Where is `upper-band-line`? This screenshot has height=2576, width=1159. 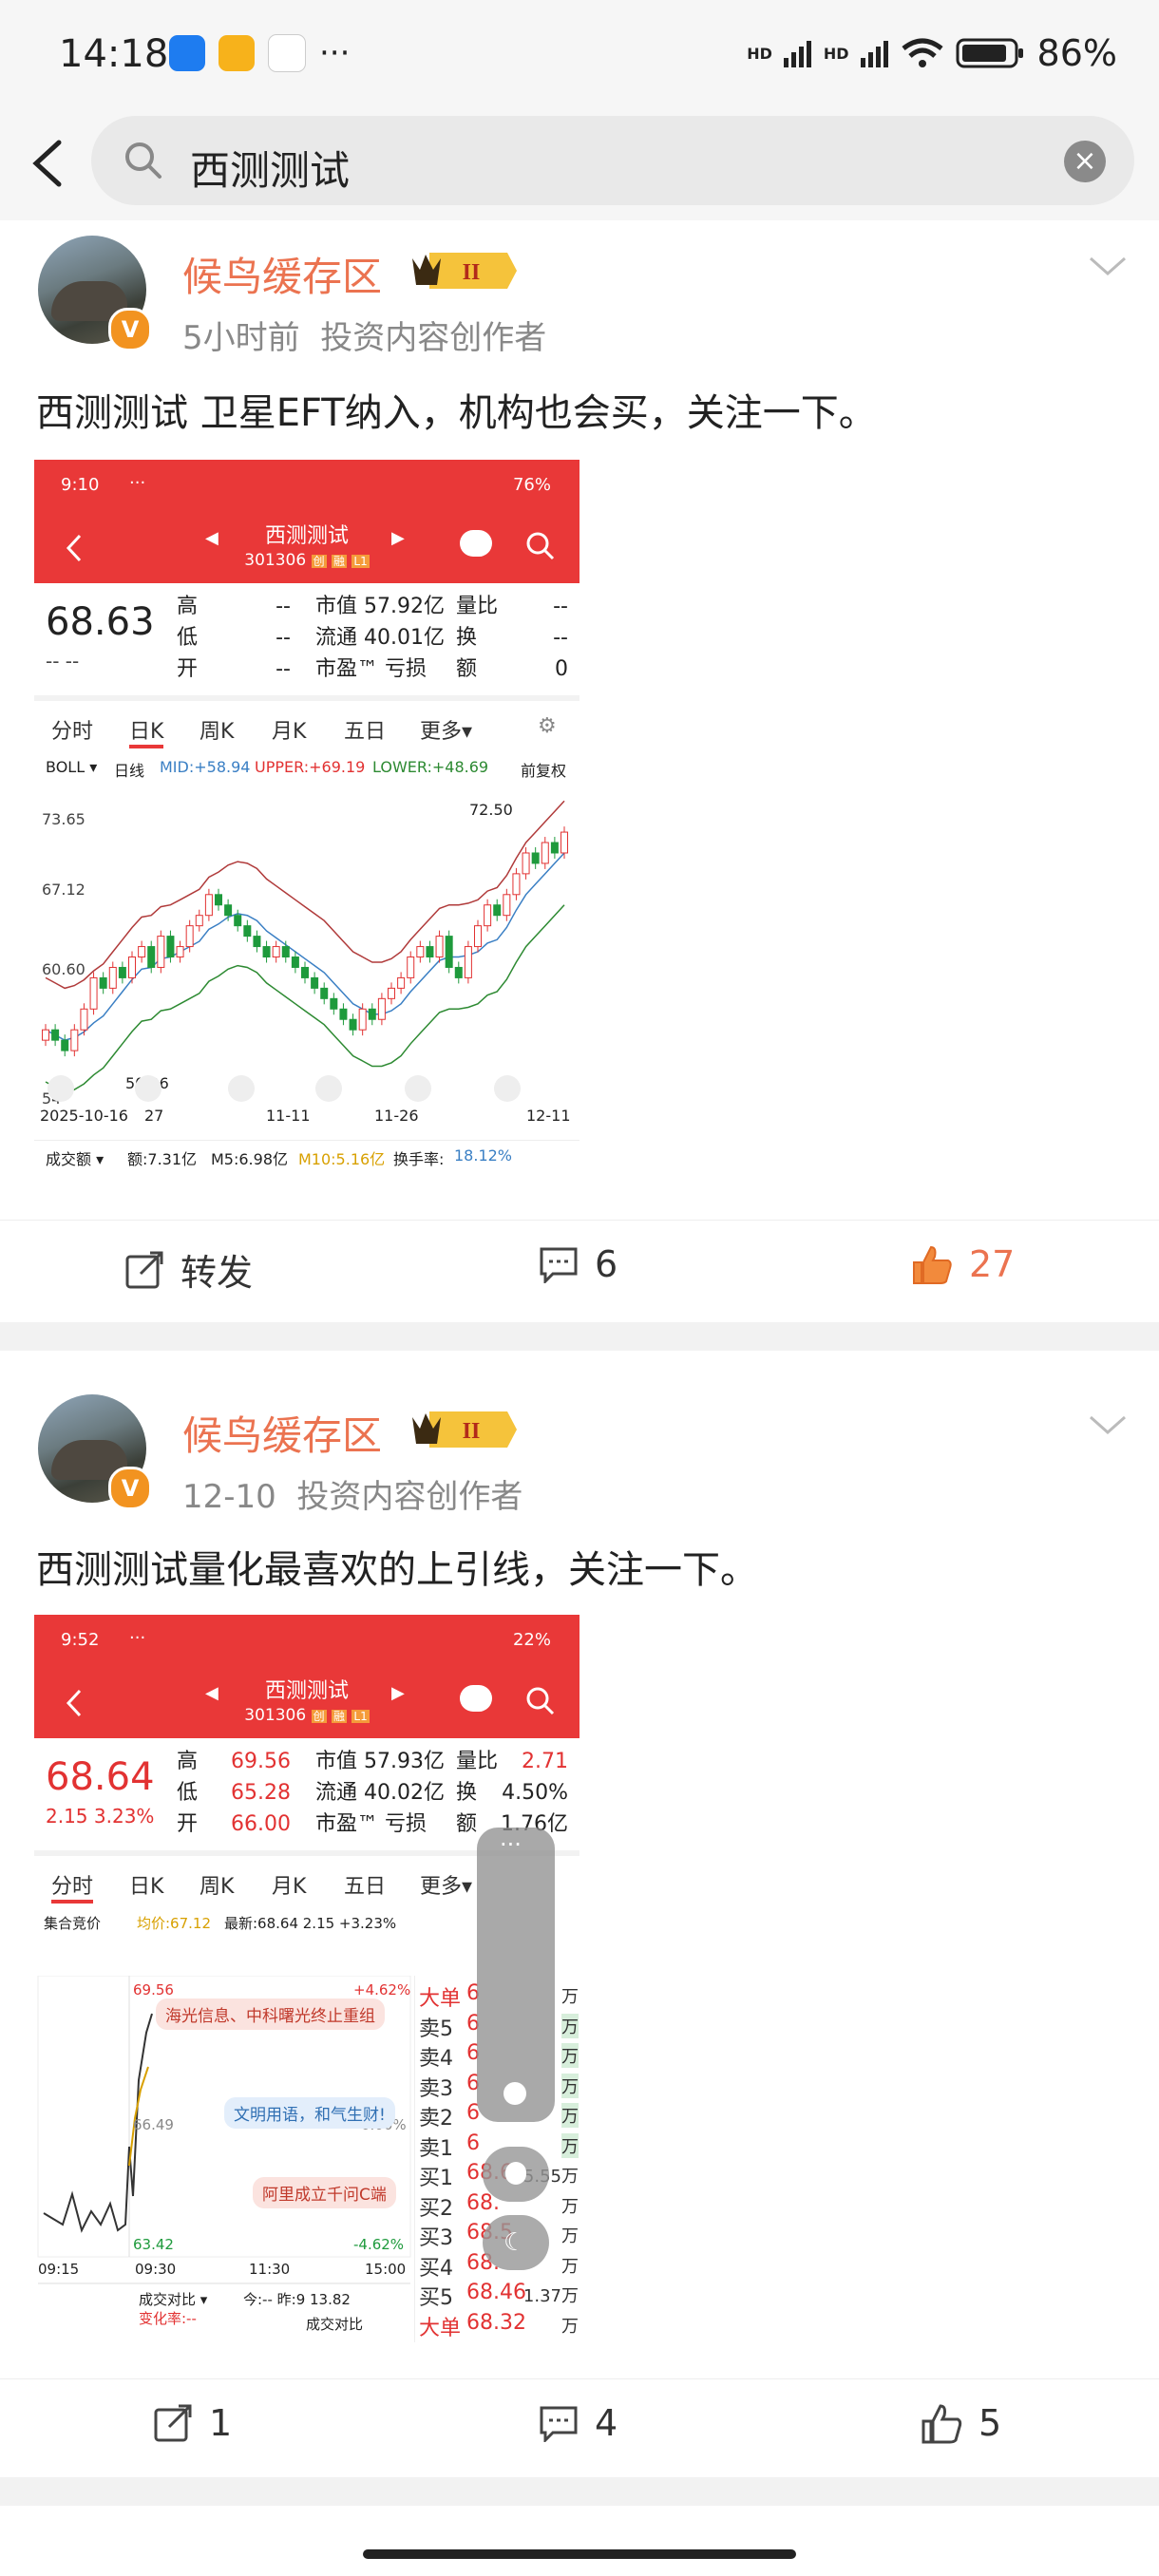
upper-band-line is located at coordinates (305, 895).